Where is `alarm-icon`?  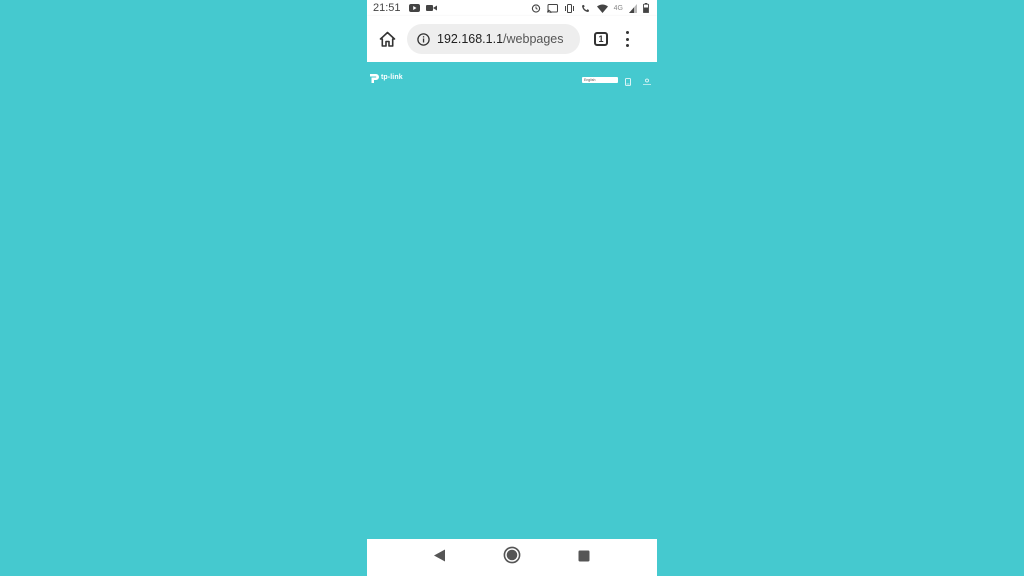 alarm-icon is located at coordinates (536, 8).